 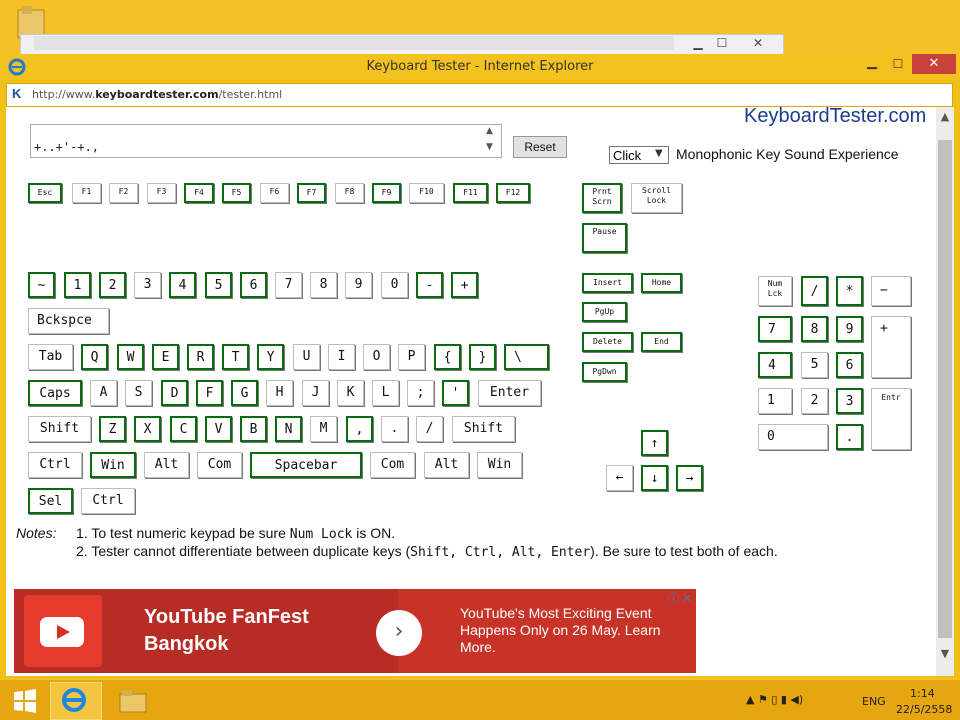 What do you see at coordinates (874, 701) in the screenshot?
I see `language-indicator: ENG` at bounding box center [874, 701].